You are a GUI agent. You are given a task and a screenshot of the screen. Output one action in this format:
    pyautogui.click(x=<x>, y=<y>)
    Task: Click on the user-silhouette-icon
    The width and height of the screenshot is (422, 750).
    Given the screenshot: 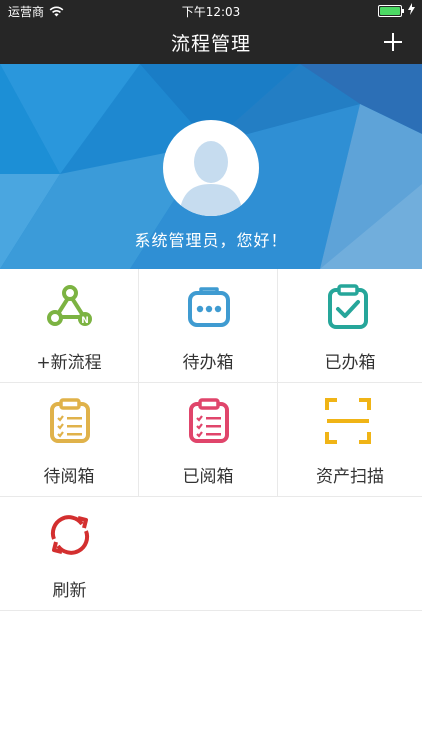 What is the action you would take?
    pyautogui.click(x=211, y=178)
    